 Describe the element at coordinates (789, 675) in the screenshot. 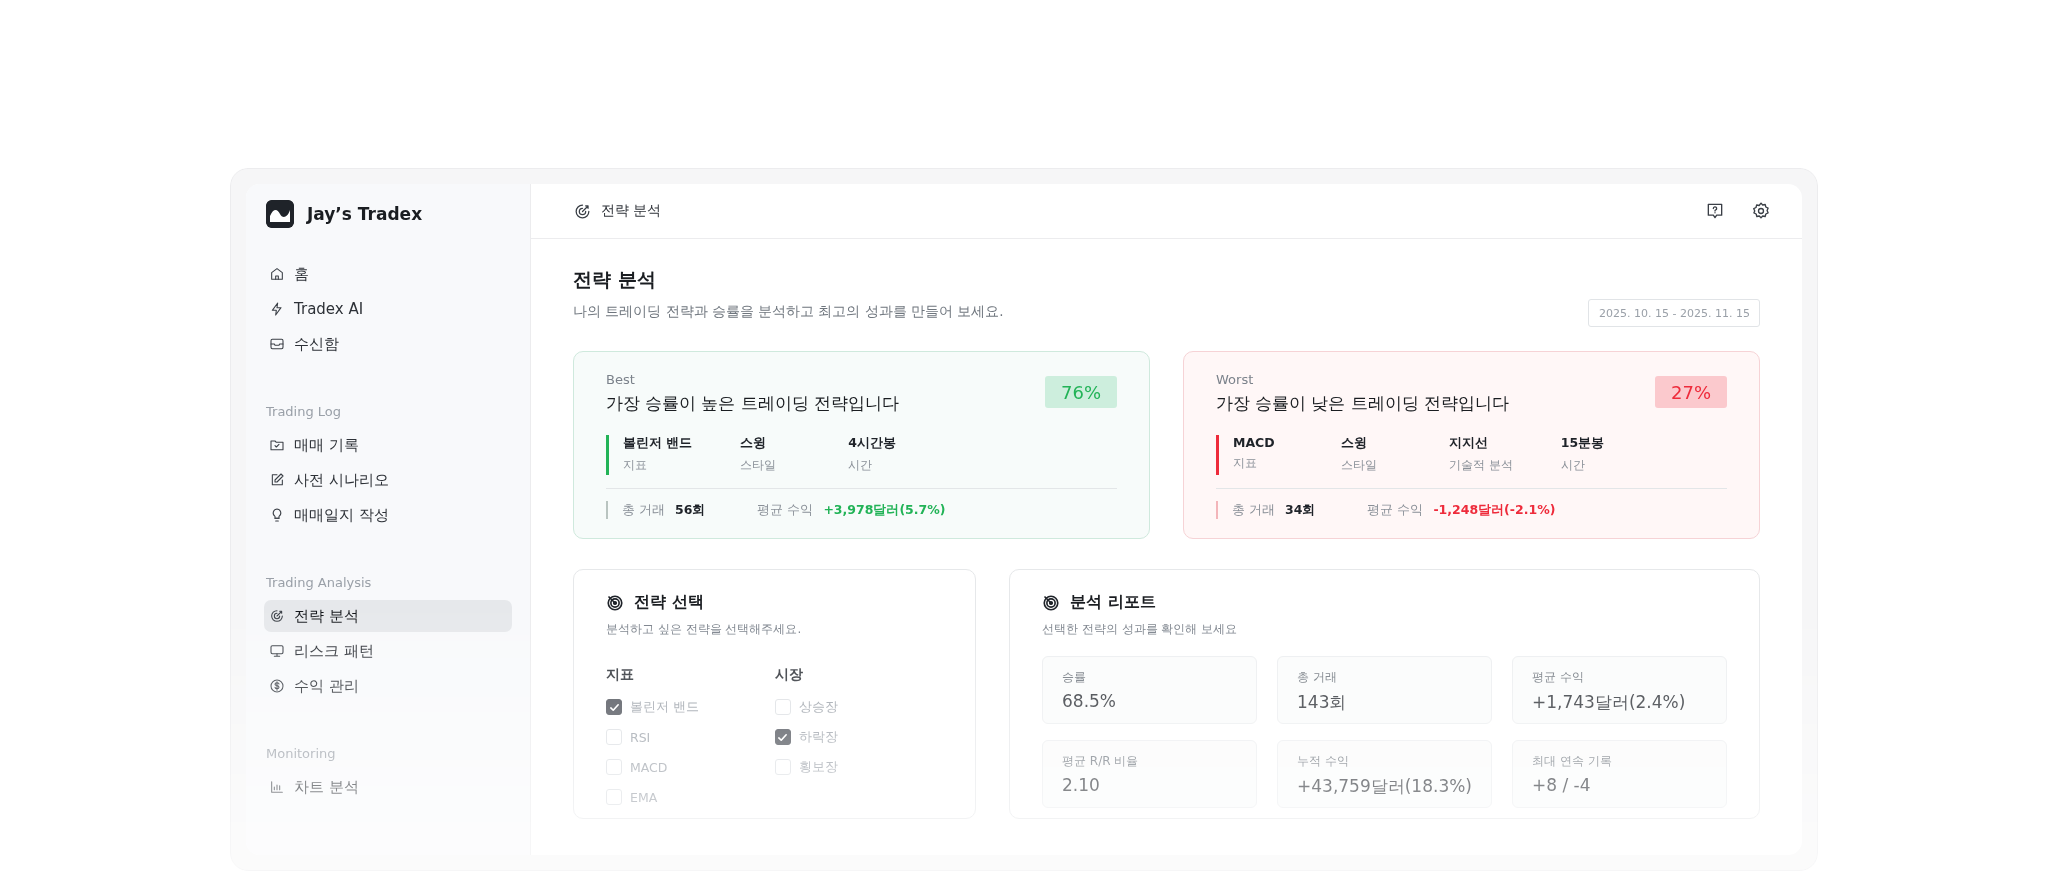

I see `group-heading: 시장` at that location.